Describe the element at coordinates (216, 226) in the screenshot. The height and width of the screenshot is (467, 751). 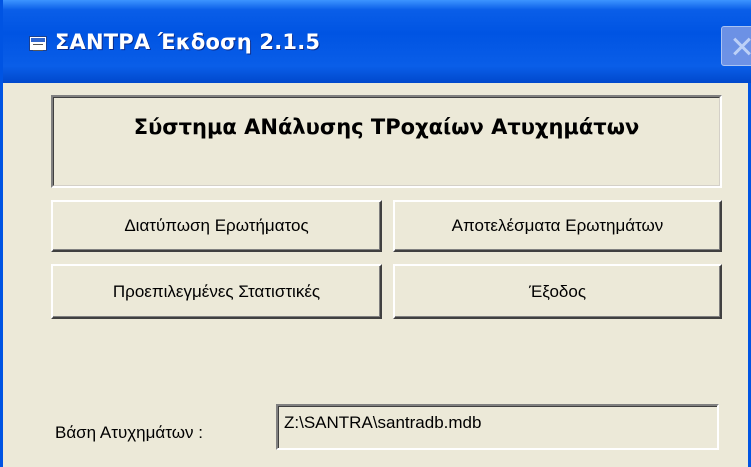
I see `query-design-button: Διατύπωση Ερωτήματος` at that location.